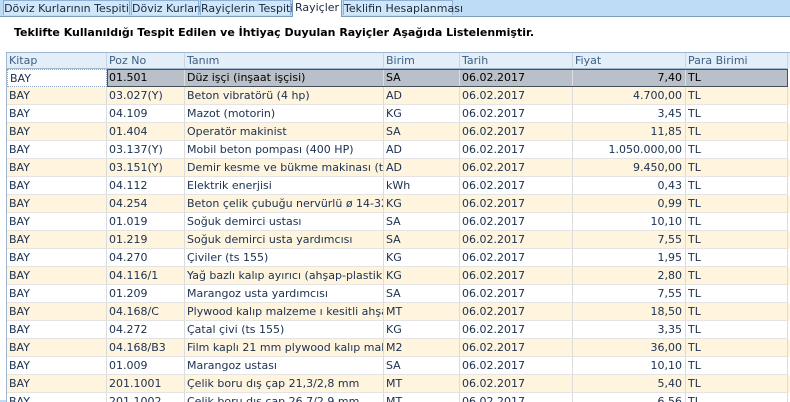 The width and height of the screenshot is (790, 402). I want to click on col-birim-cell: AD, so click(422, 96).